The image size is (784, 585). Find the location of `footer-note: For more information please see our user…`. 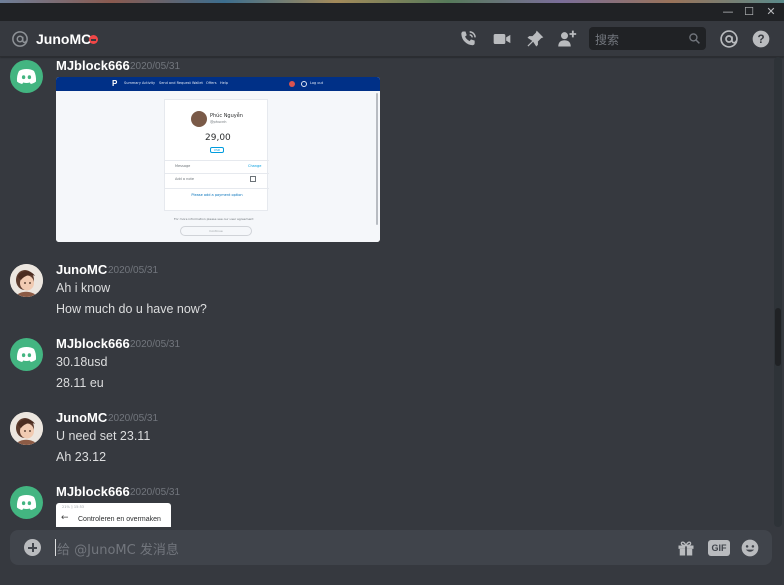

footer-note: For more information please see our user… is located at coordinates (214, 219).